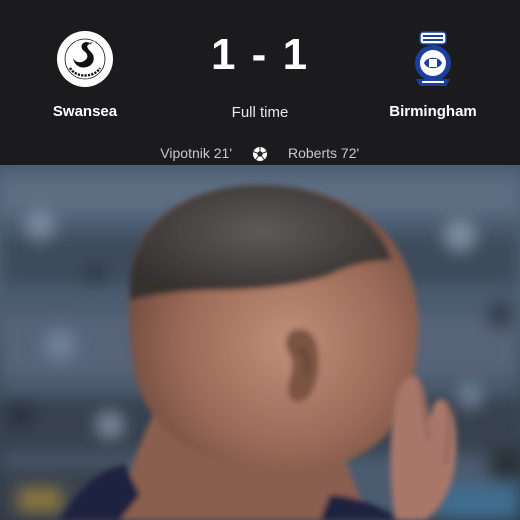  I want to click on home-score: 1, so click(224, 54).